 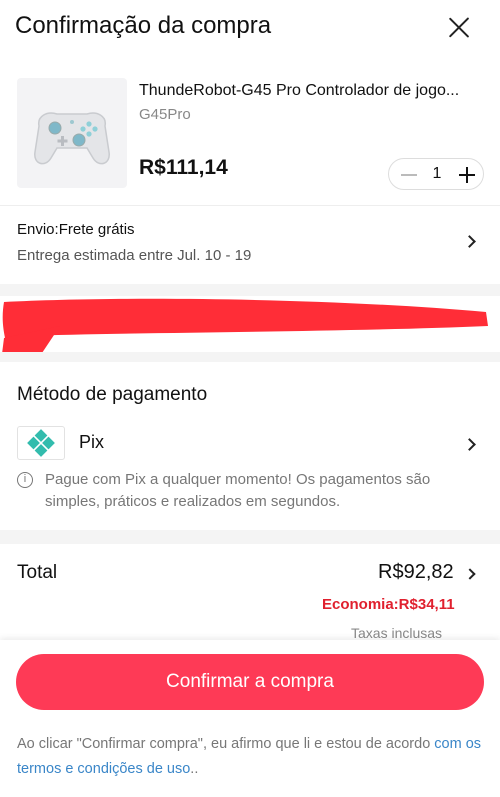 What do you see at coordinates (409, 175) in the screenshot?
I see `minus-icon` at bounding box center [409, 175].